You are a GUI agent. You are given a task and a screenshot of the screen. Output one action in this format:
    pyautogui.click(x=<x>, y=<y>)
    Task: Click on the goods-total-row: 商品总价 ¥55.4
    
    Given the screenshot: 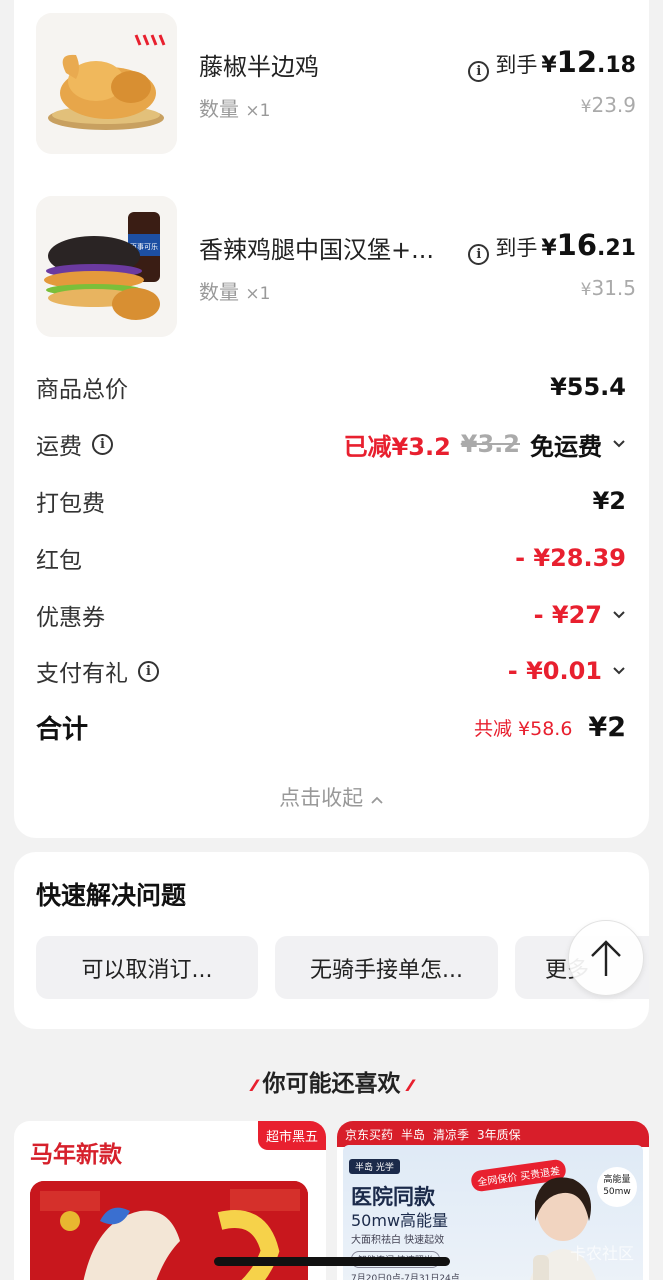 What is the action you would take?
    pyautogui.click(x=331, y=387)
    